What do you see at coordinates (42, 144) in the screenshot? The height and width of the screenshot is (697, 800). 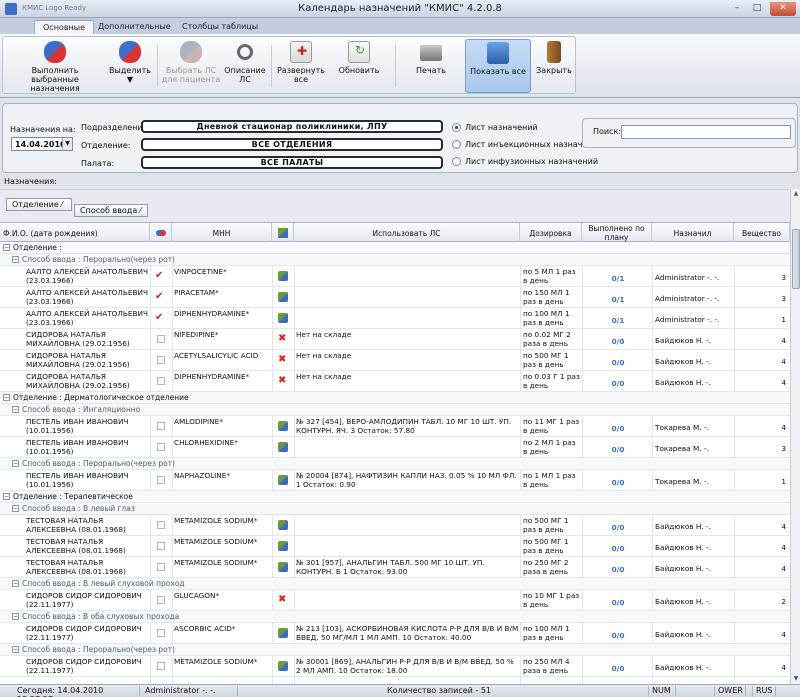 I see `date-picker: 14.04.2010 ▼` at bounding box center [42, 144].